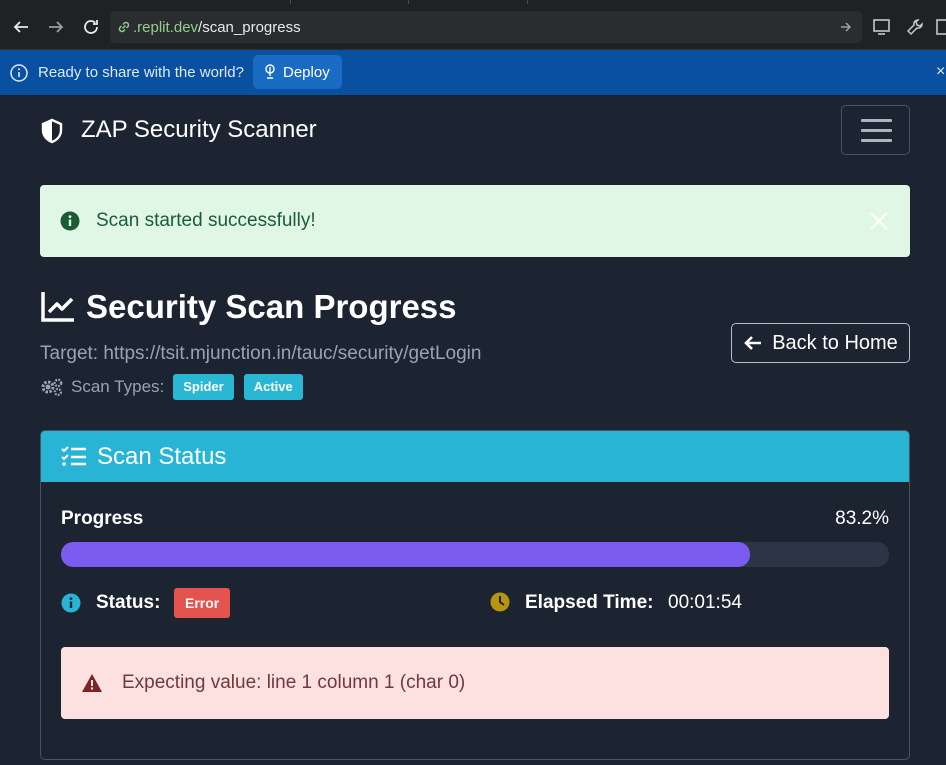 This screenshot has width=946, height=765. I want to click on browser-toolbar: .replit.dev/scan_progress, so click(473, 25).